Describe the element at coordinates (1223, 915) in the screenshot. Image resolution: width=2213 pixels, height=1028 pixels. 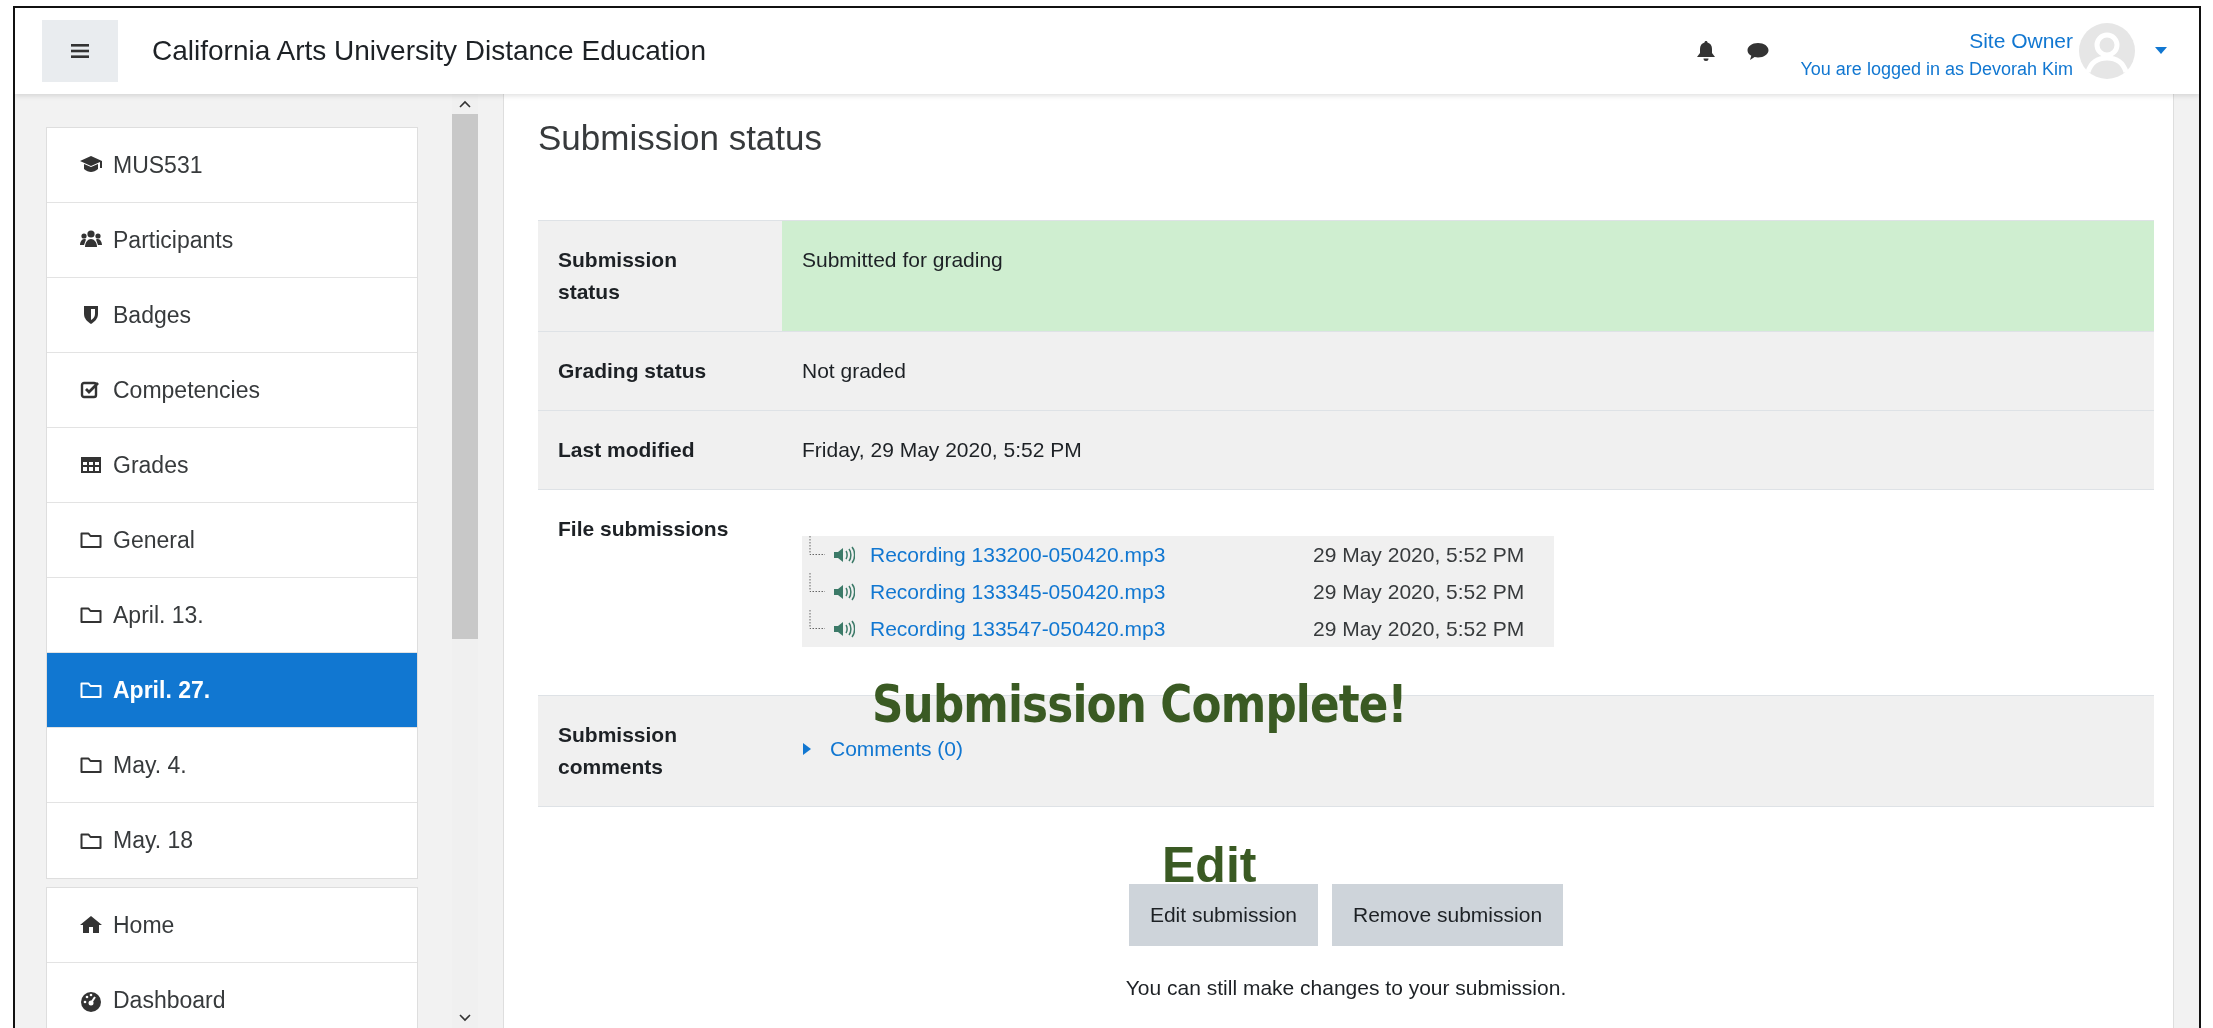
I see `submission-button: Edit submission` at that location.